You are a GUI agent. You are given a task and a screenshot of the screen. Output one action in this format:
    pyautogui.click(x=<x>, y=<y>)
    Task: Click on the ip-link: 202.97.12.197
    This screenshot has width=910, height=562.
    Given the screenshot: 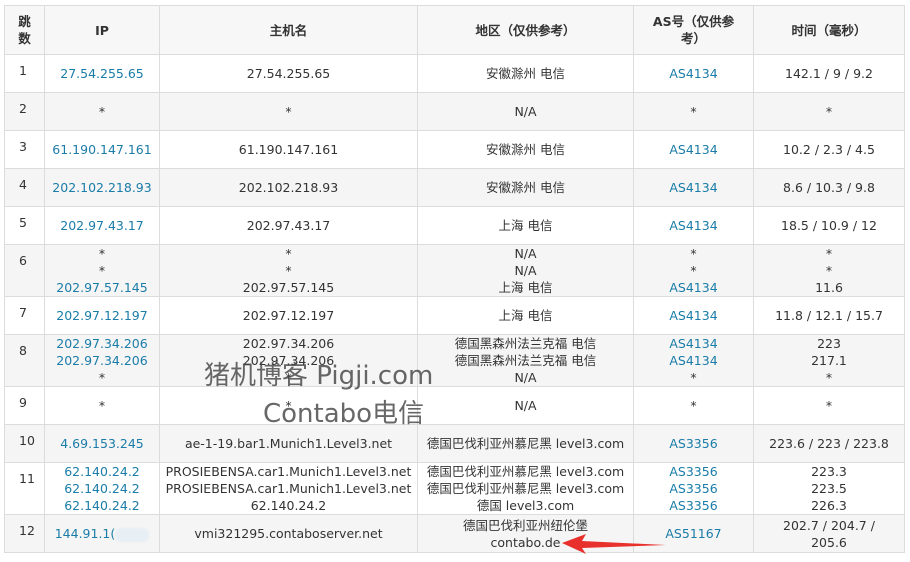 What is the action you would take?
    pyautogui.click(x=102, y=315)
    